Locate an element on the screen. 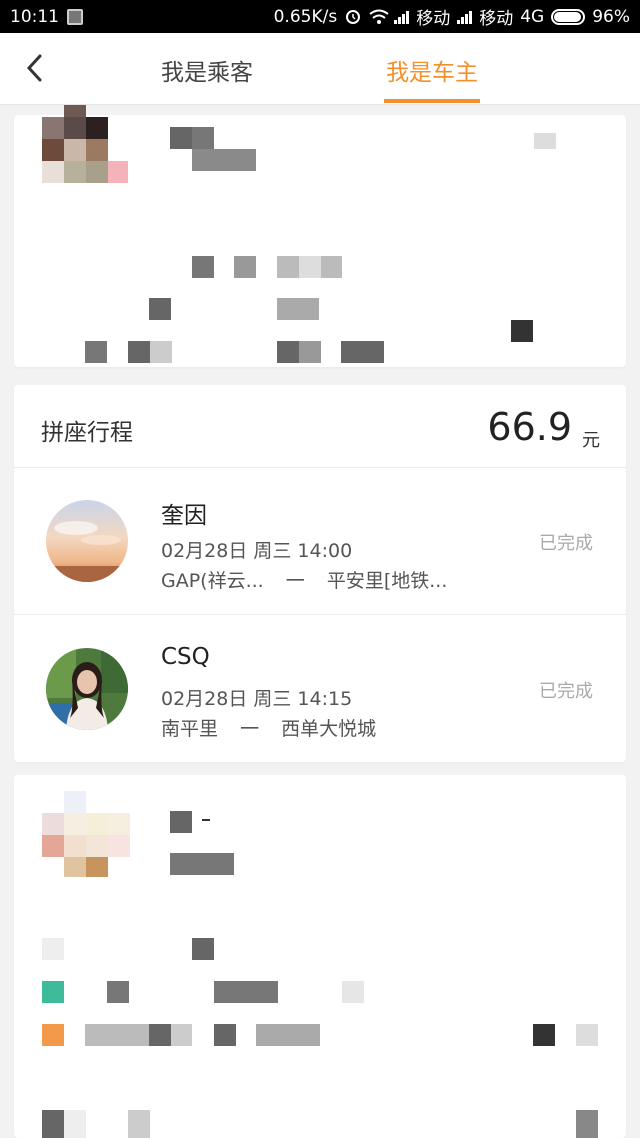  tab-driver: 我是车主 is located at coordinates (432, 70).